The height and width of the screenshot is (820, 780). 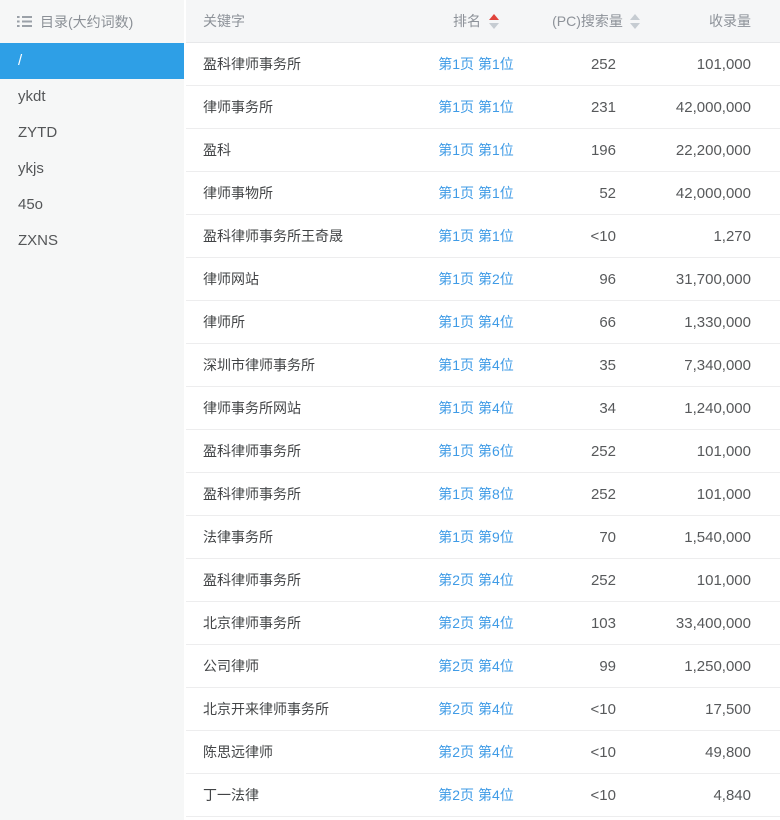 I want to click on index-count-cell: 22,200,000, so click(x=713, y=150).